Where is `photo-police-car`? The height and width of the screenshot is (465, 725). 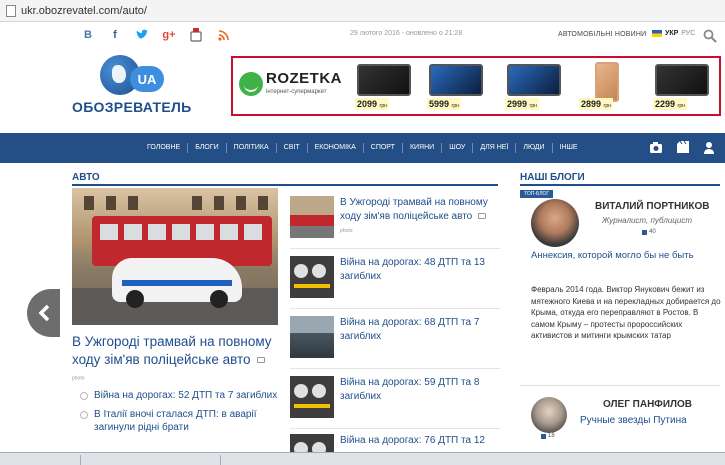 photo-police-car is located at coordinates (177, 283).